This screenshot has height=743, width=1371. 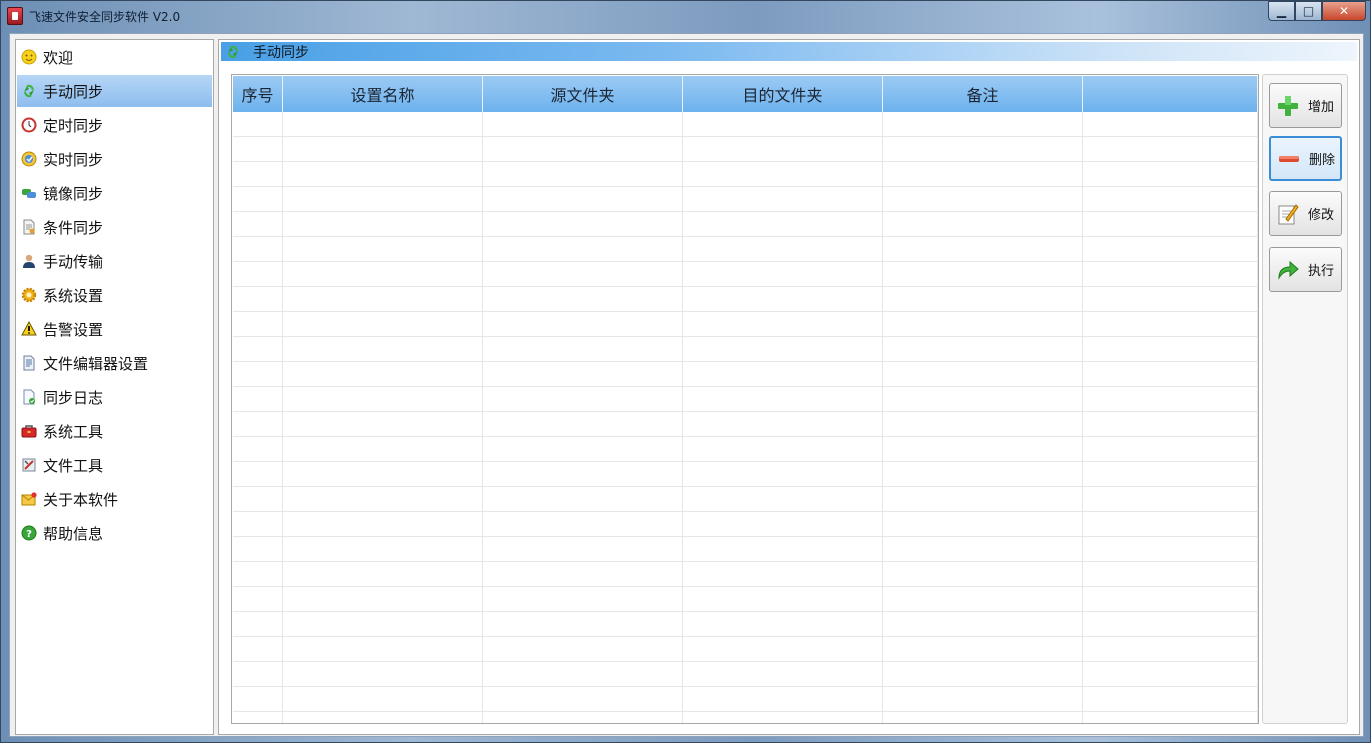 I want to click on column-header-4: 备注, so click(x=983, y=94).